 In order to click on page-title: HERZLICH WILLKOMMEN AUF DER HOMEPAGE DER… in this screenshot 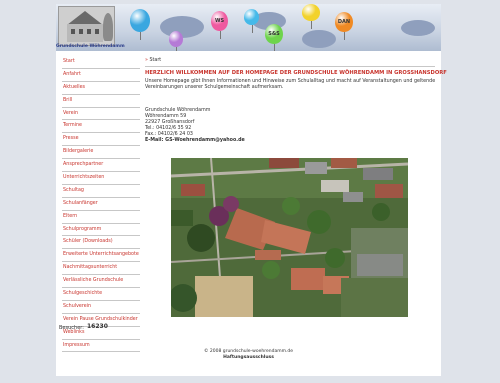, I will do `click(296, 73)`.